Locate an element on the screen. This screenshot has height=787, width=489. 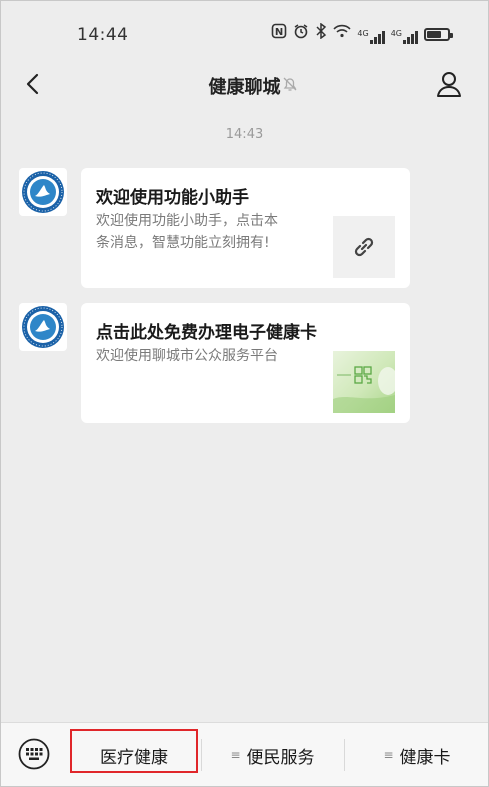
message-description: 欢迎使用功能小助手，点击本 条消息，智慧功能立刻拥有! is located at coordinates (187, 232).